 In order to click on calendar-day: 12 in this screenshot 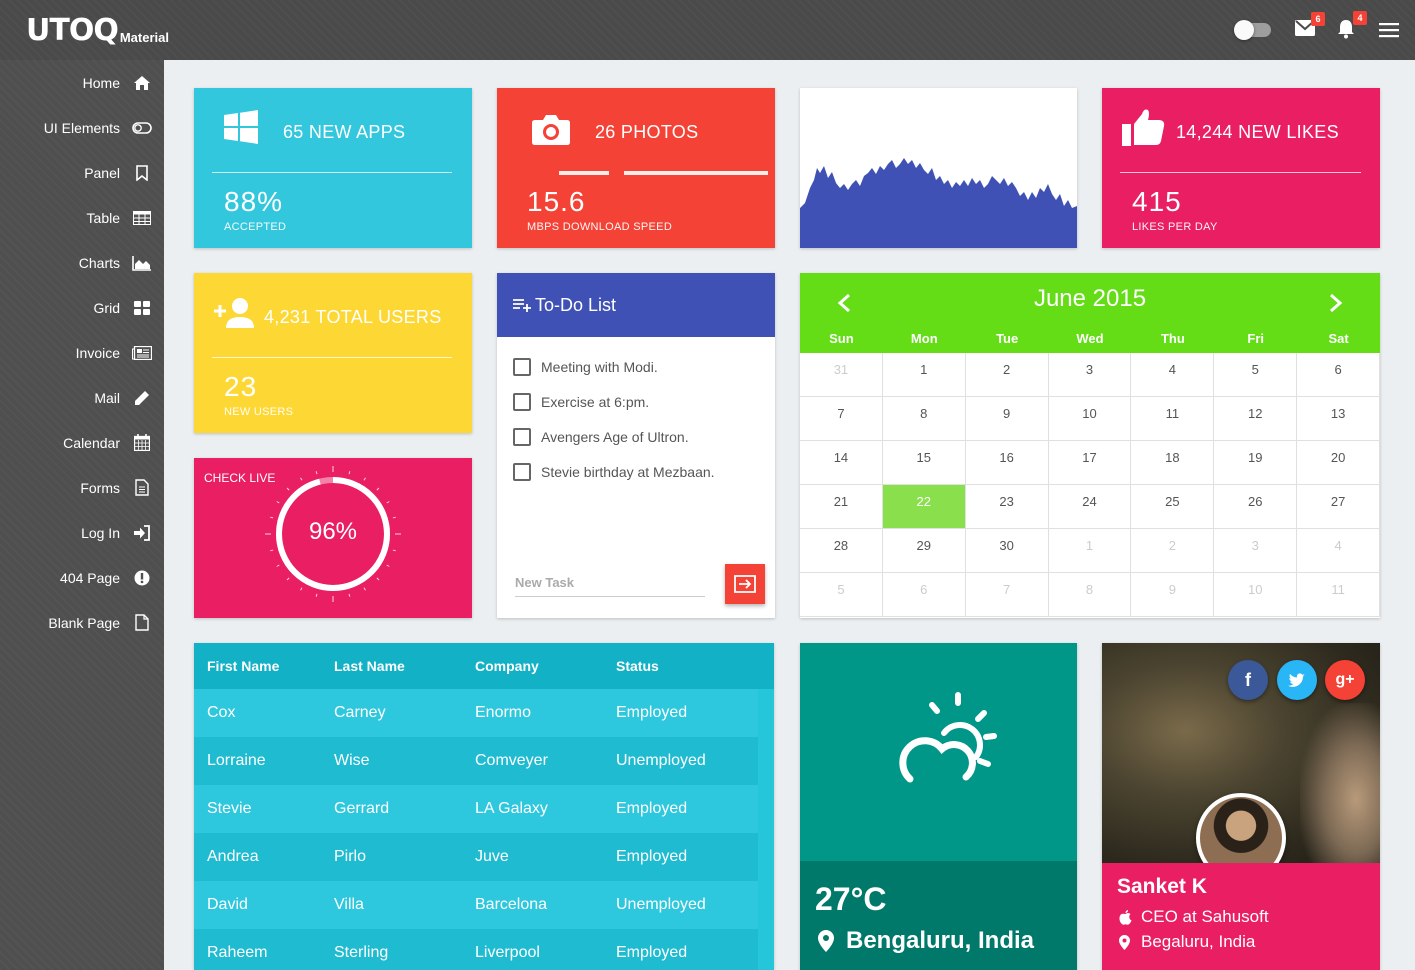, I will do `click(1256, 418)`.